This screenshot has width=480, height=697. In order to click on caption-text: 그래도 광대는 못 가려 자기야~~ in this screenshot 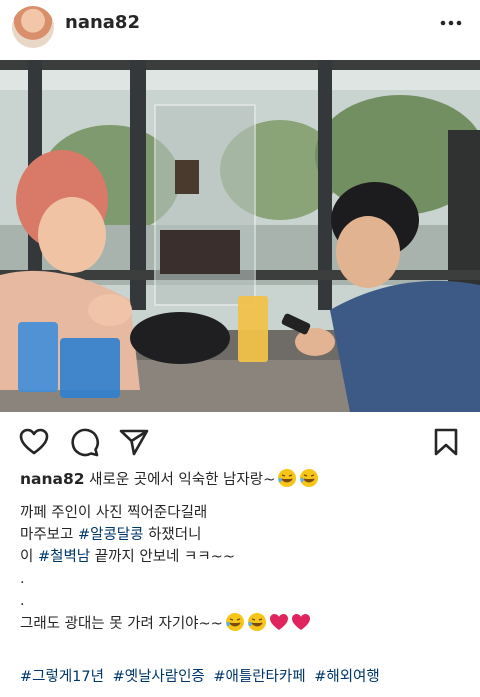, I will do `click(121, 624)`.